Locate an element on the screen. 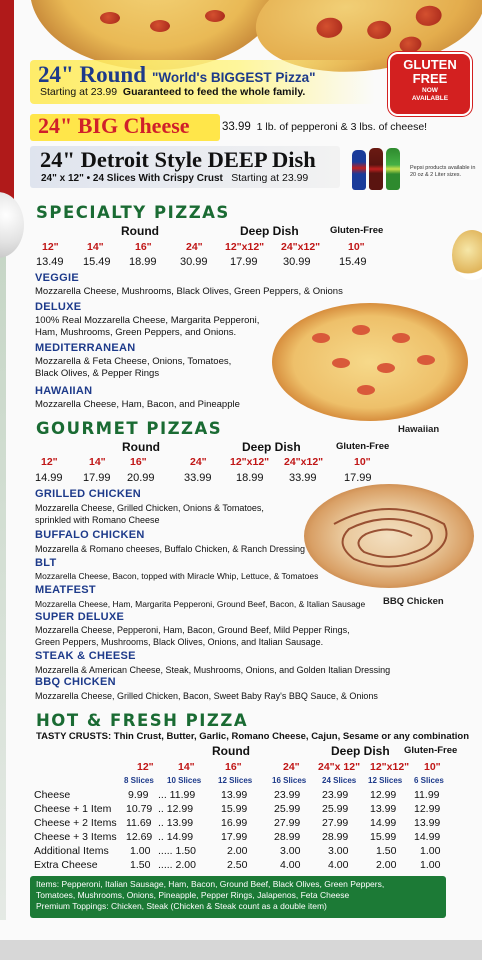 This screenshot has width=482, height=960. specialty-title: SPECIALTY PIZZAS is located at coordinates (133, 212).